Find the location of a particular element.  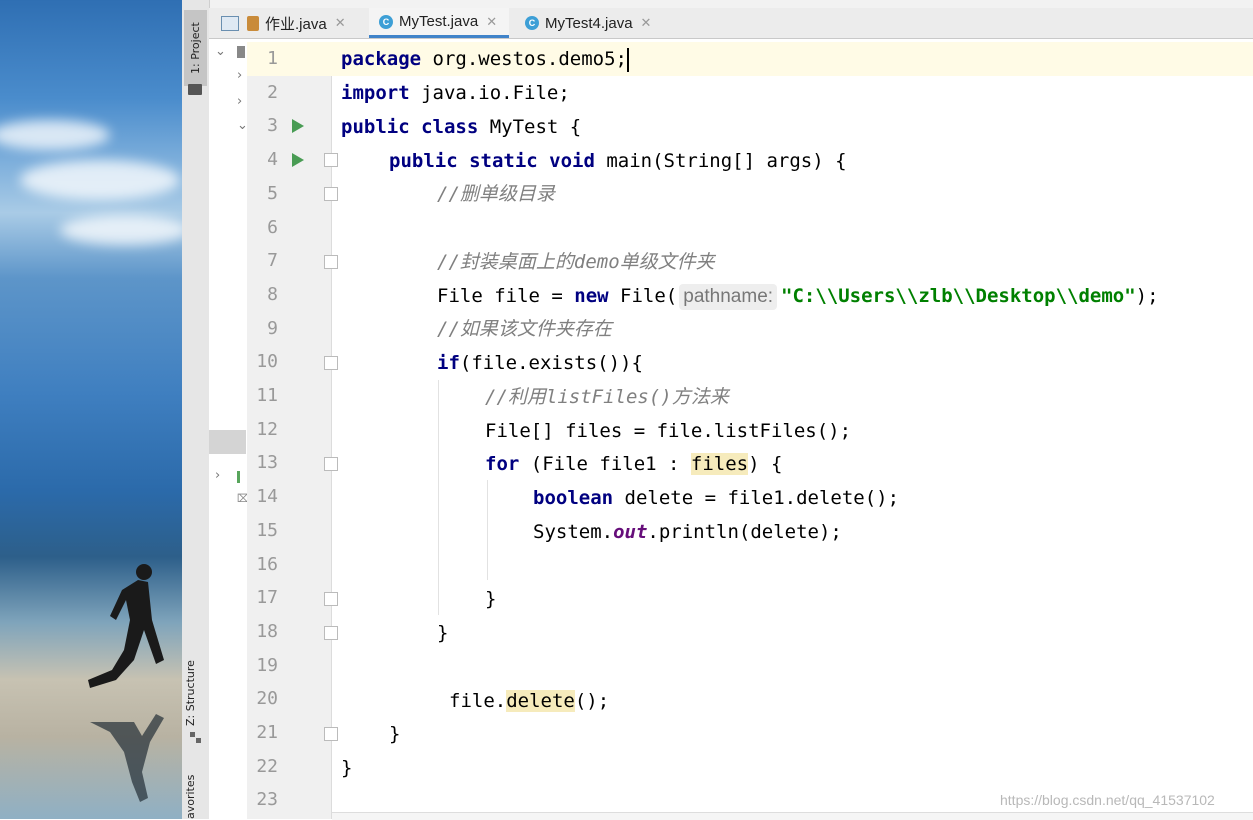

structure-icon is located at coordinates (196, 738).